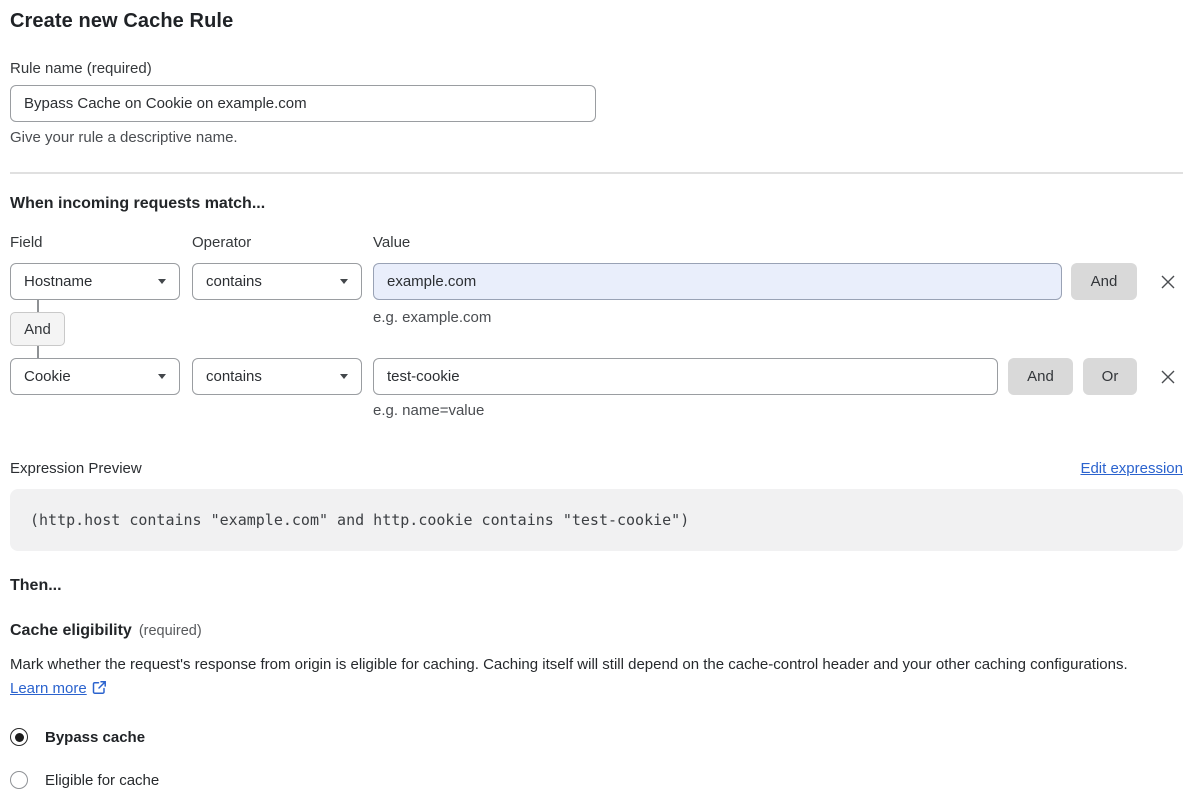 The image size is (1200, 793). Describe the element at coordinates (37, 329) in the screenshot. I see `connector-and-button: And` at that location.